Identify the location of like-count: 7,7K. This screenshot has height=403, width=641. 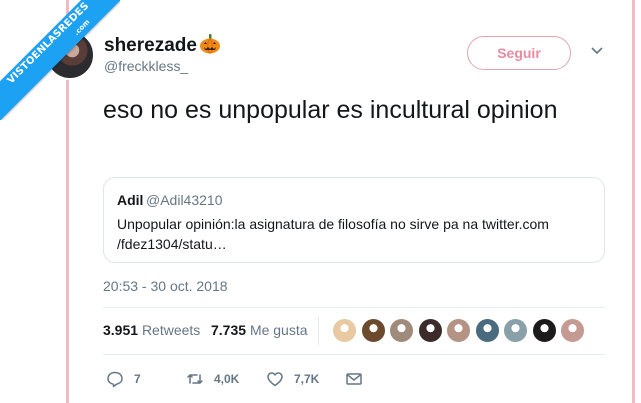
(307, 379).